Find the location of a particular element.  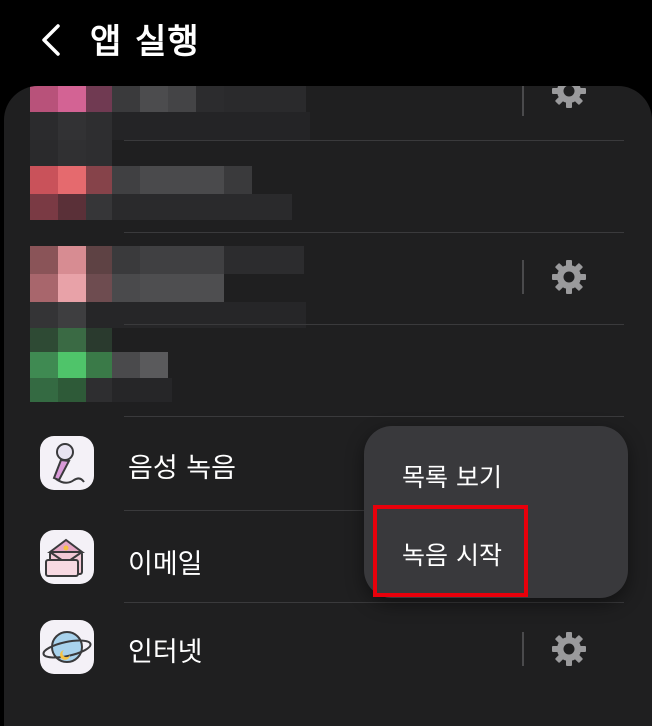

chevron-left-icon is located at coordinates (51, 40).